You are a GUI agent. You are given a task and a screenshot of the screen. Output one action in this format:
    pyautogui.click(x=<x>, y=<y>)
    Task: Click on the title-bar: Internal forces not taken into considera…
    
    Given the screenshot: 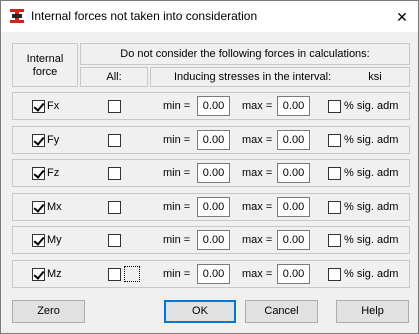 What is the action you would take?
    pyautogui.click(x=209, y=16)
    